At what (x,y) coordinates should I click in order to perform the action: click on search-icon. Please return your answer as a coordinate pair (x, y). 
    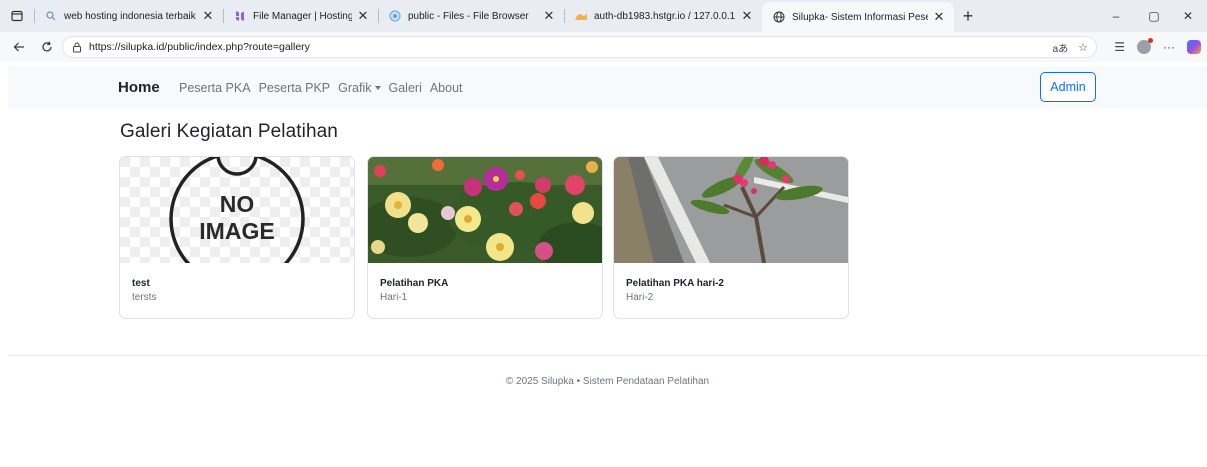
    Looking at the image, I should click on (51, 16).